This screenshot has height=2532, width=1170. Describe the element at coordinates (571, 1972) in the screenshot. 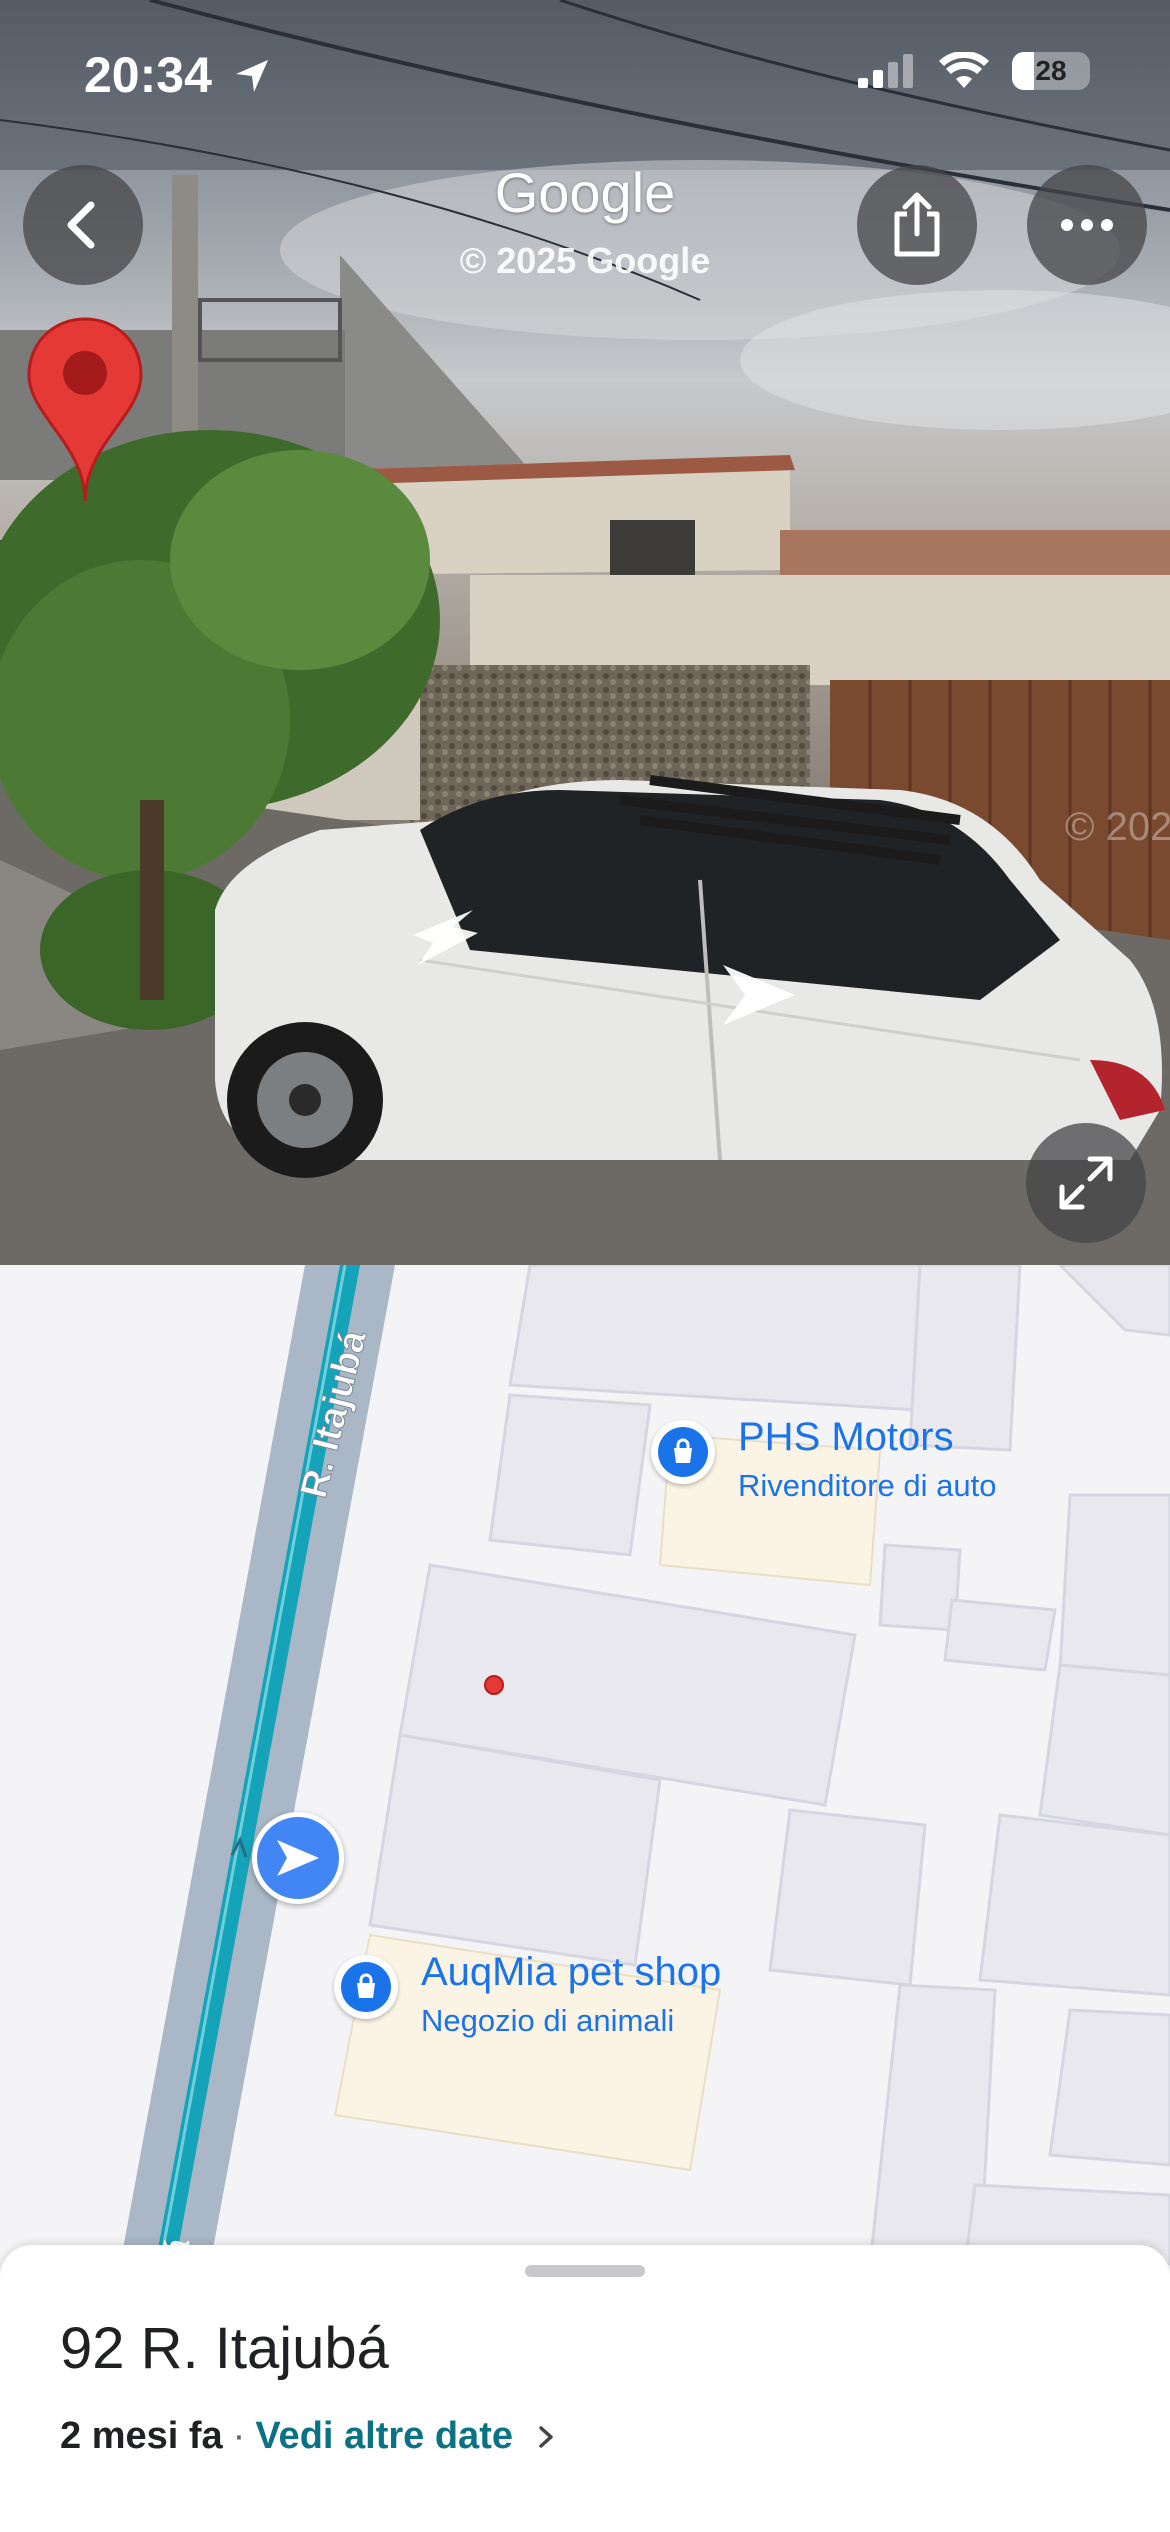

I see `poi-auqmia-name: AuqMia pet shop` at that location.